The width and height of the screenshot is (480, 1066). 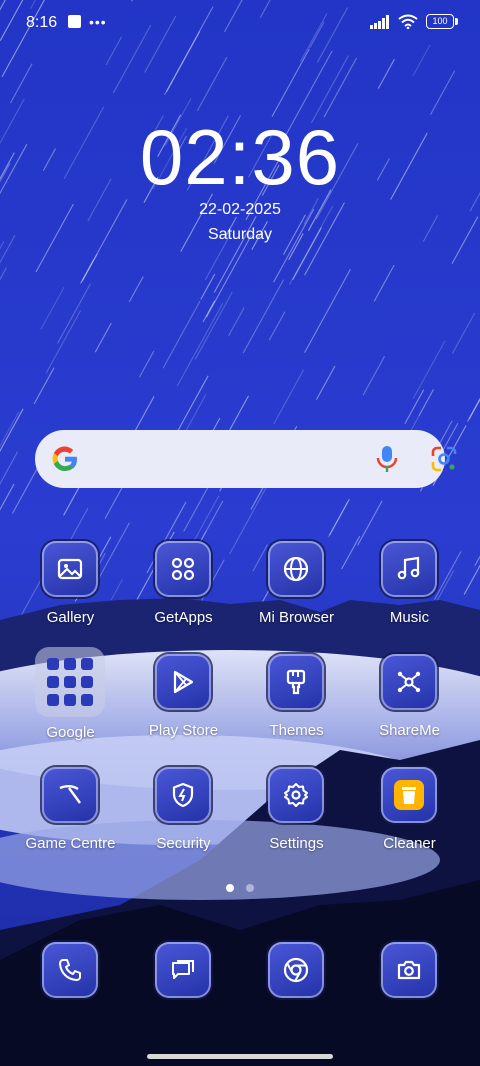 I want to click on globe-icon, so click(x=296, y=569).